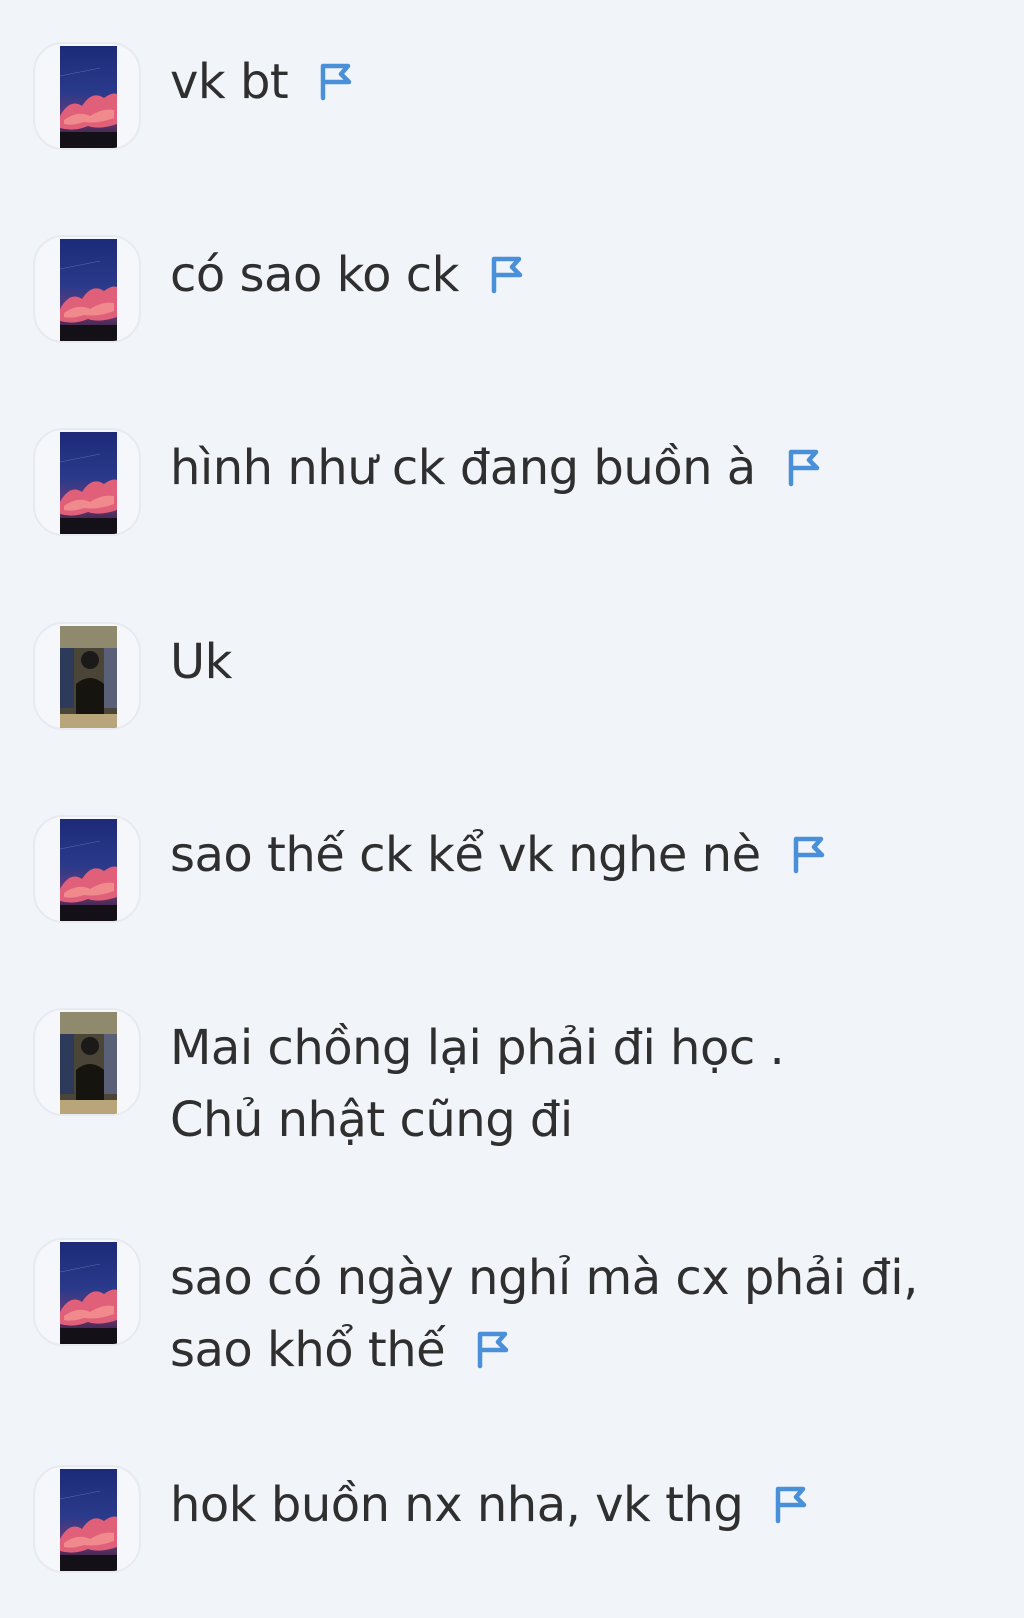  I want to click on message-bubble: sao thế ck kể vk nghe nè, so click(580, 855).